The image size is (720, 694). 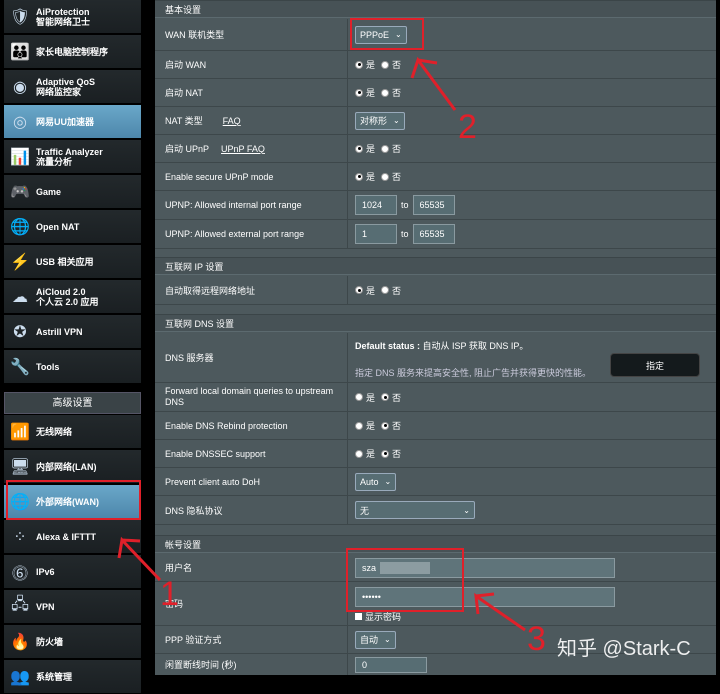 I want to click on watermark: 知乎 @Stark-C, so click(x=624, y=649).